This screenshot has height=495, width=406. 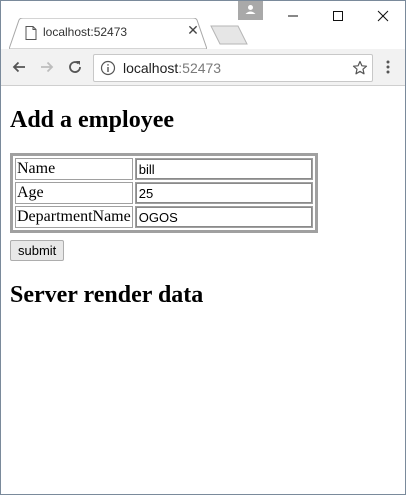 I want to click on minimize-button, so click(x=292, y=16).